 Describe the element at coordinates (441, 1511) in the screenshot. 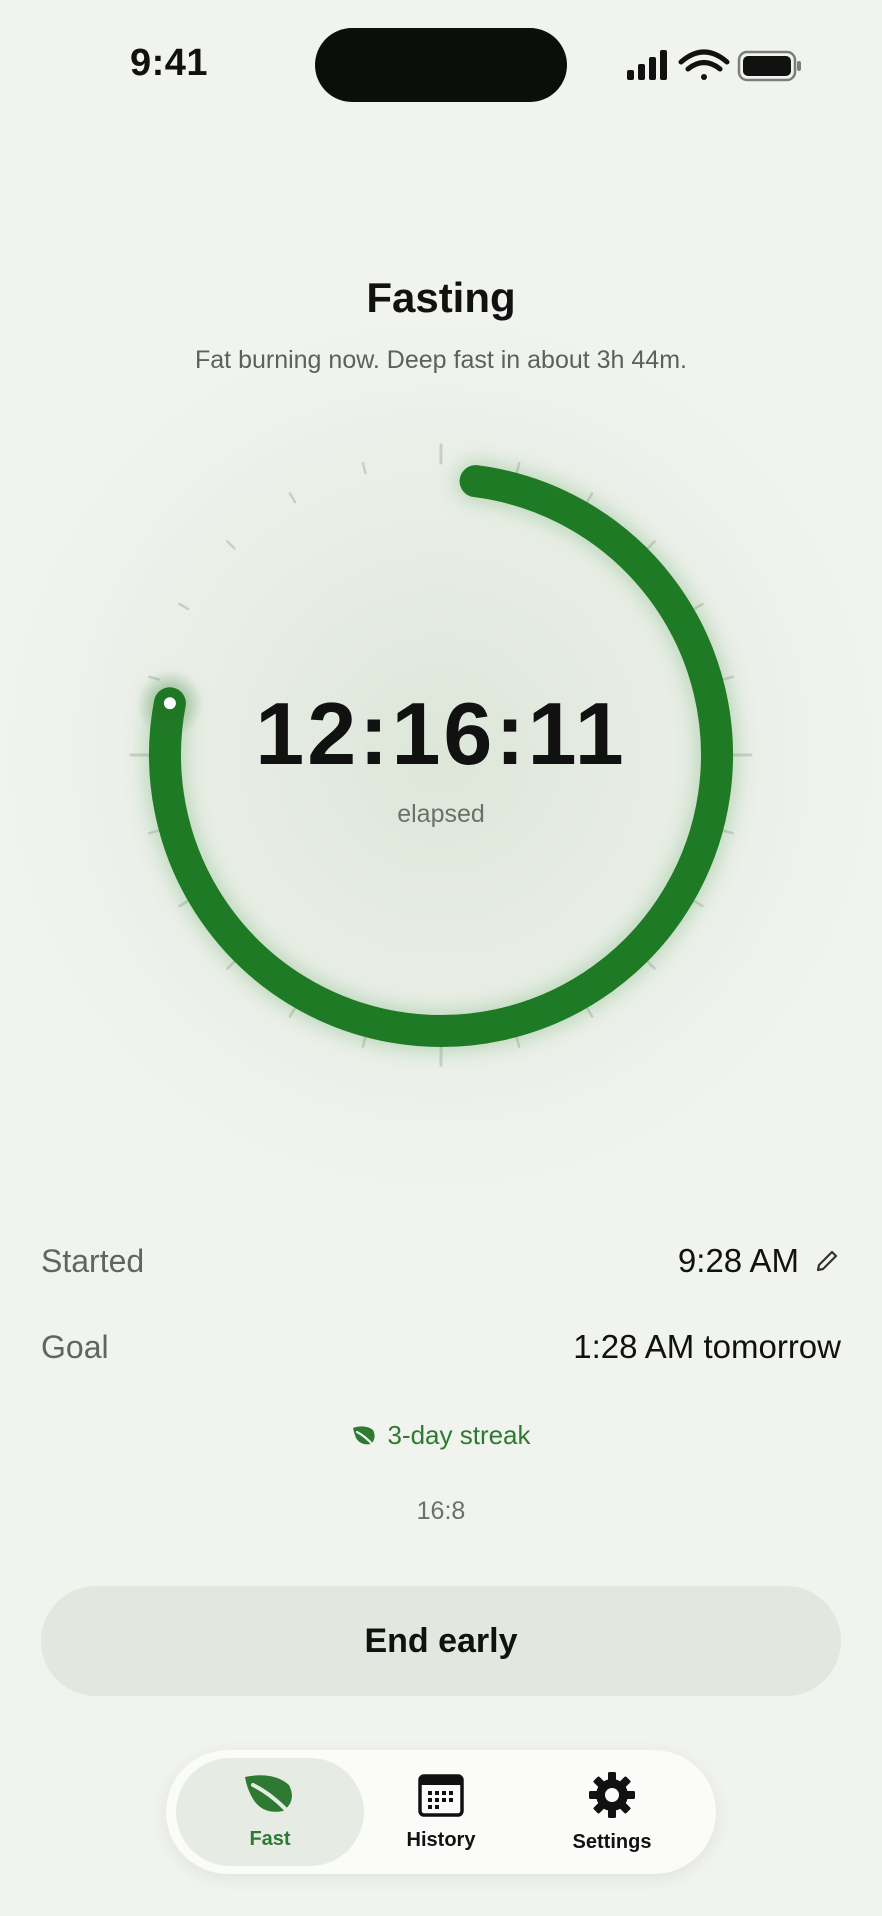

I see `plan-ratio: 16:8` at that location.